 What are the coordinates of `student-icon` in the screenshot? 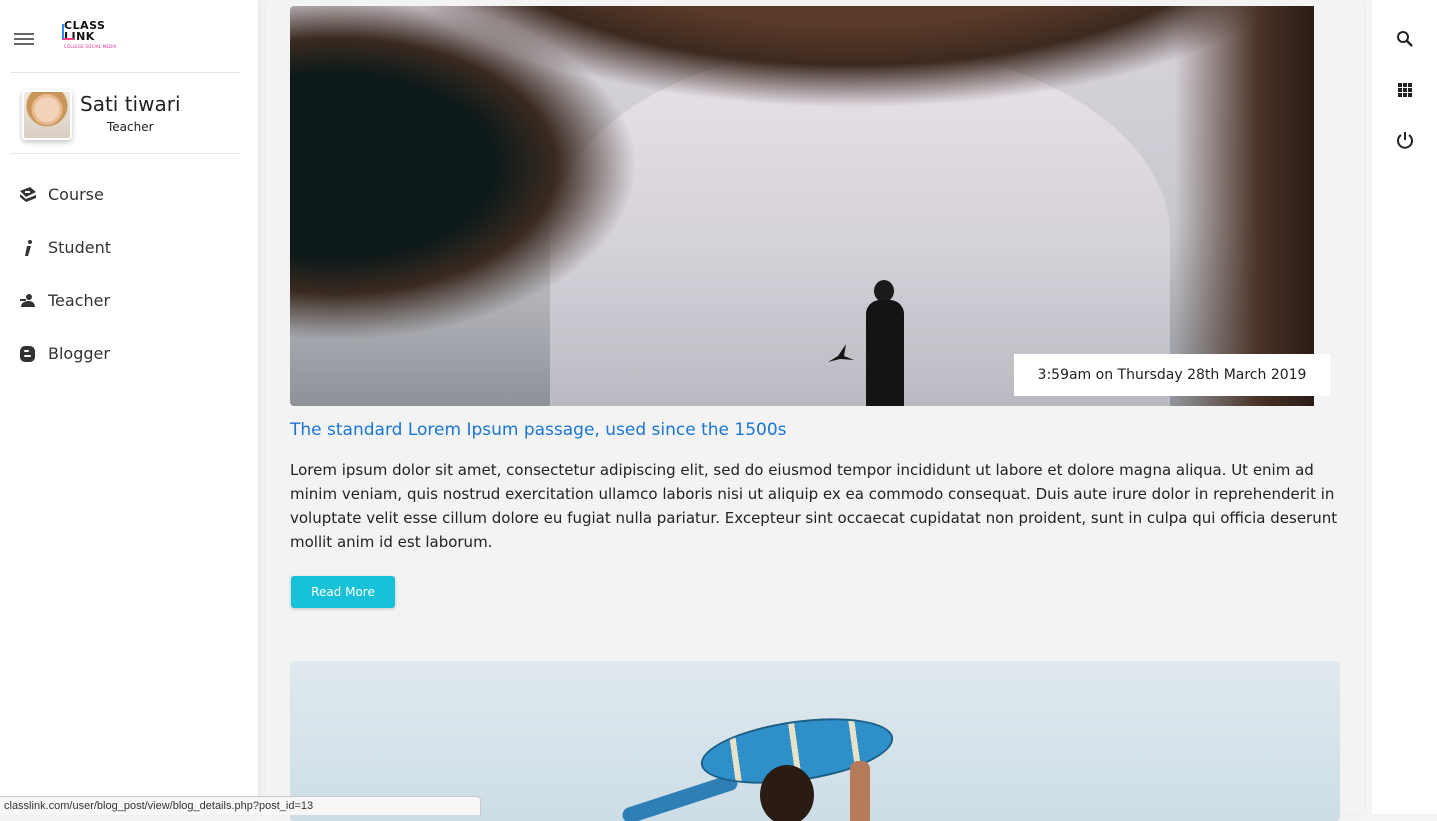 It's located at (28, 248).